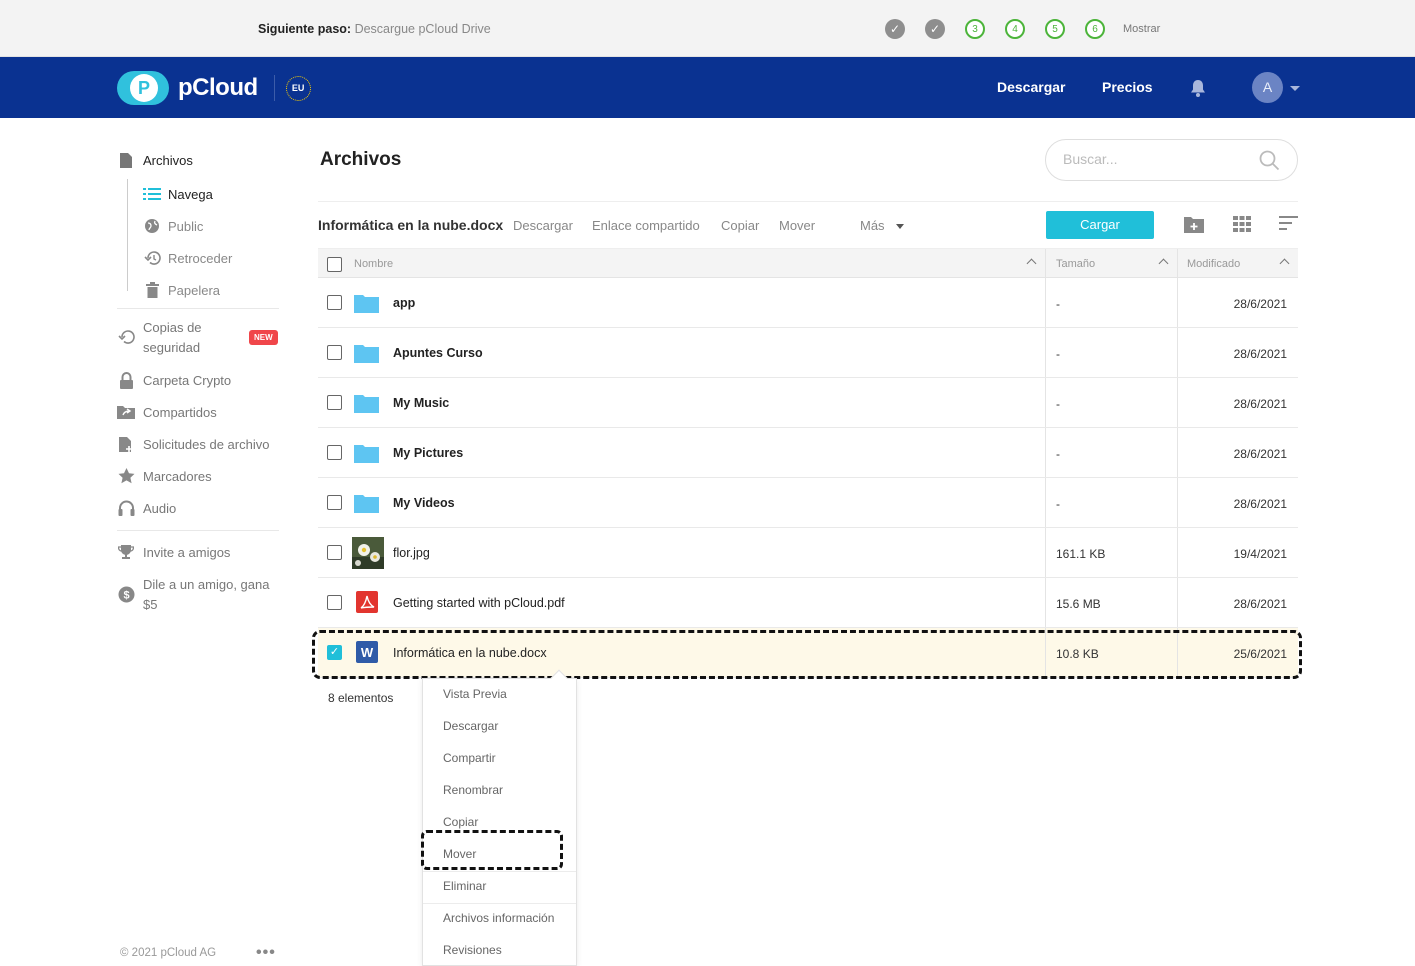  What do you see at coordinates (181, 290) in the screenshot?
I see `sidebar-item-trash: Papelera` at bounding box center [181, 290].